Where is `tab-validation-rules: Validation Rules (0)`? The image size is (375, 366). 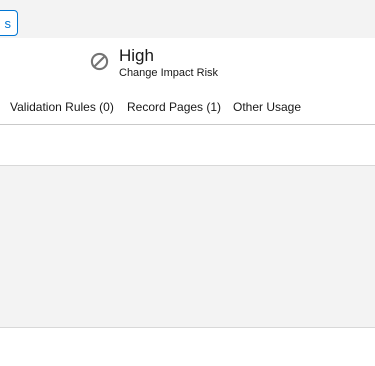
tab-validation-rules: Validation Rules (0) is located at coordinates (62, 107).